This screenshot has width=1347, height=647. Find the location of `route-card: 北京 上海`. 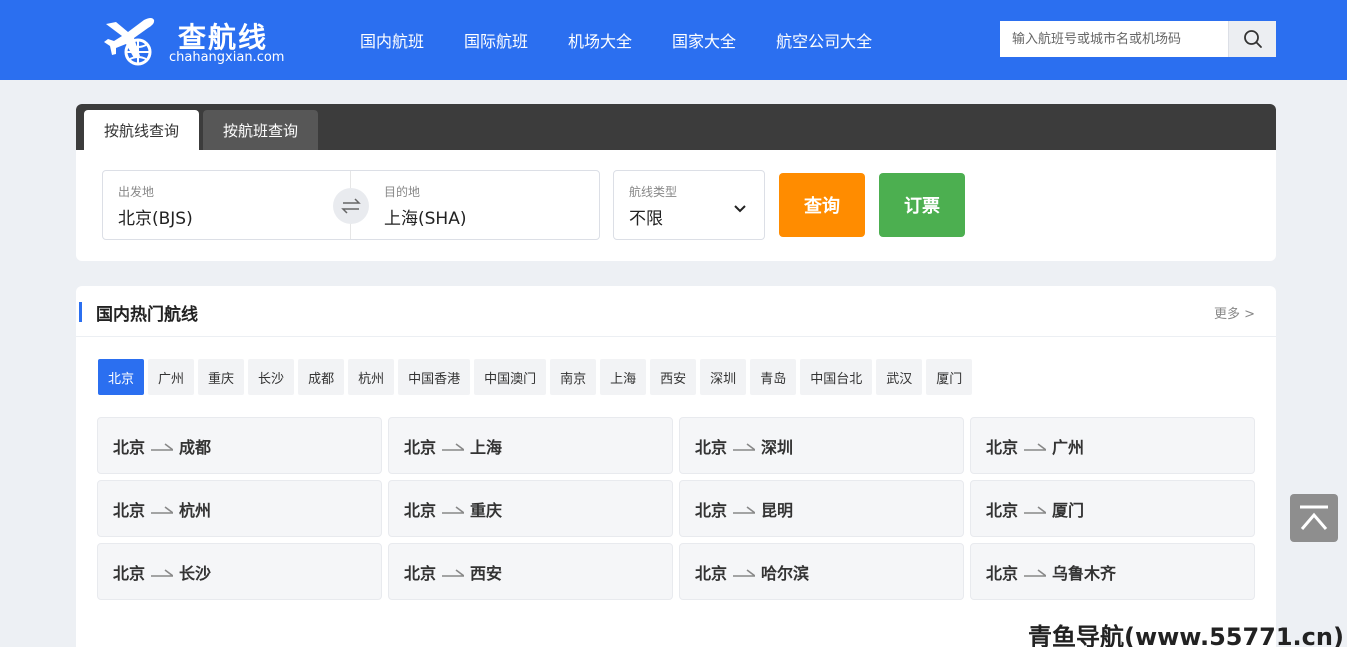

route-card: 北京 上海 is located at coordinates (530, 445).